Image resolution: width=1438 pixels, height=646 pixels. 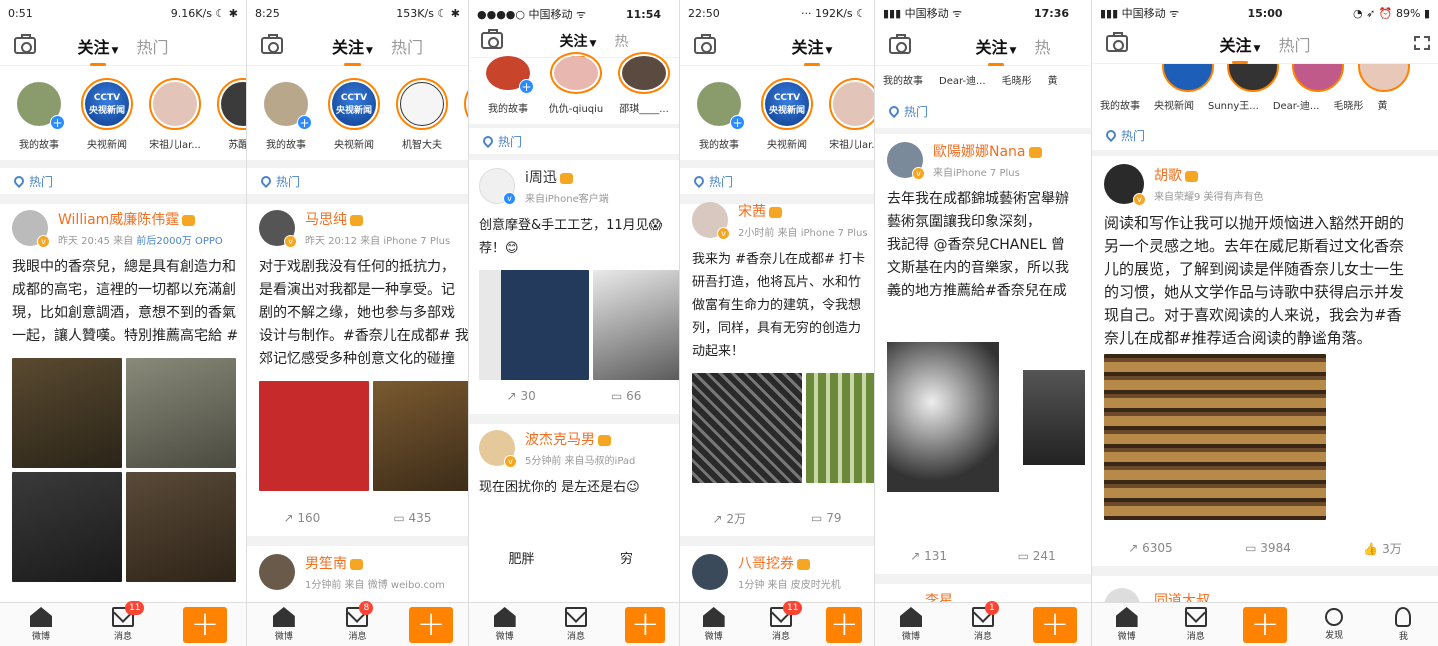 What do you see at coordinates (230, 114) in the screenshot?
I see `story-item: 苏醒Al` at bounding box center [230, 114].